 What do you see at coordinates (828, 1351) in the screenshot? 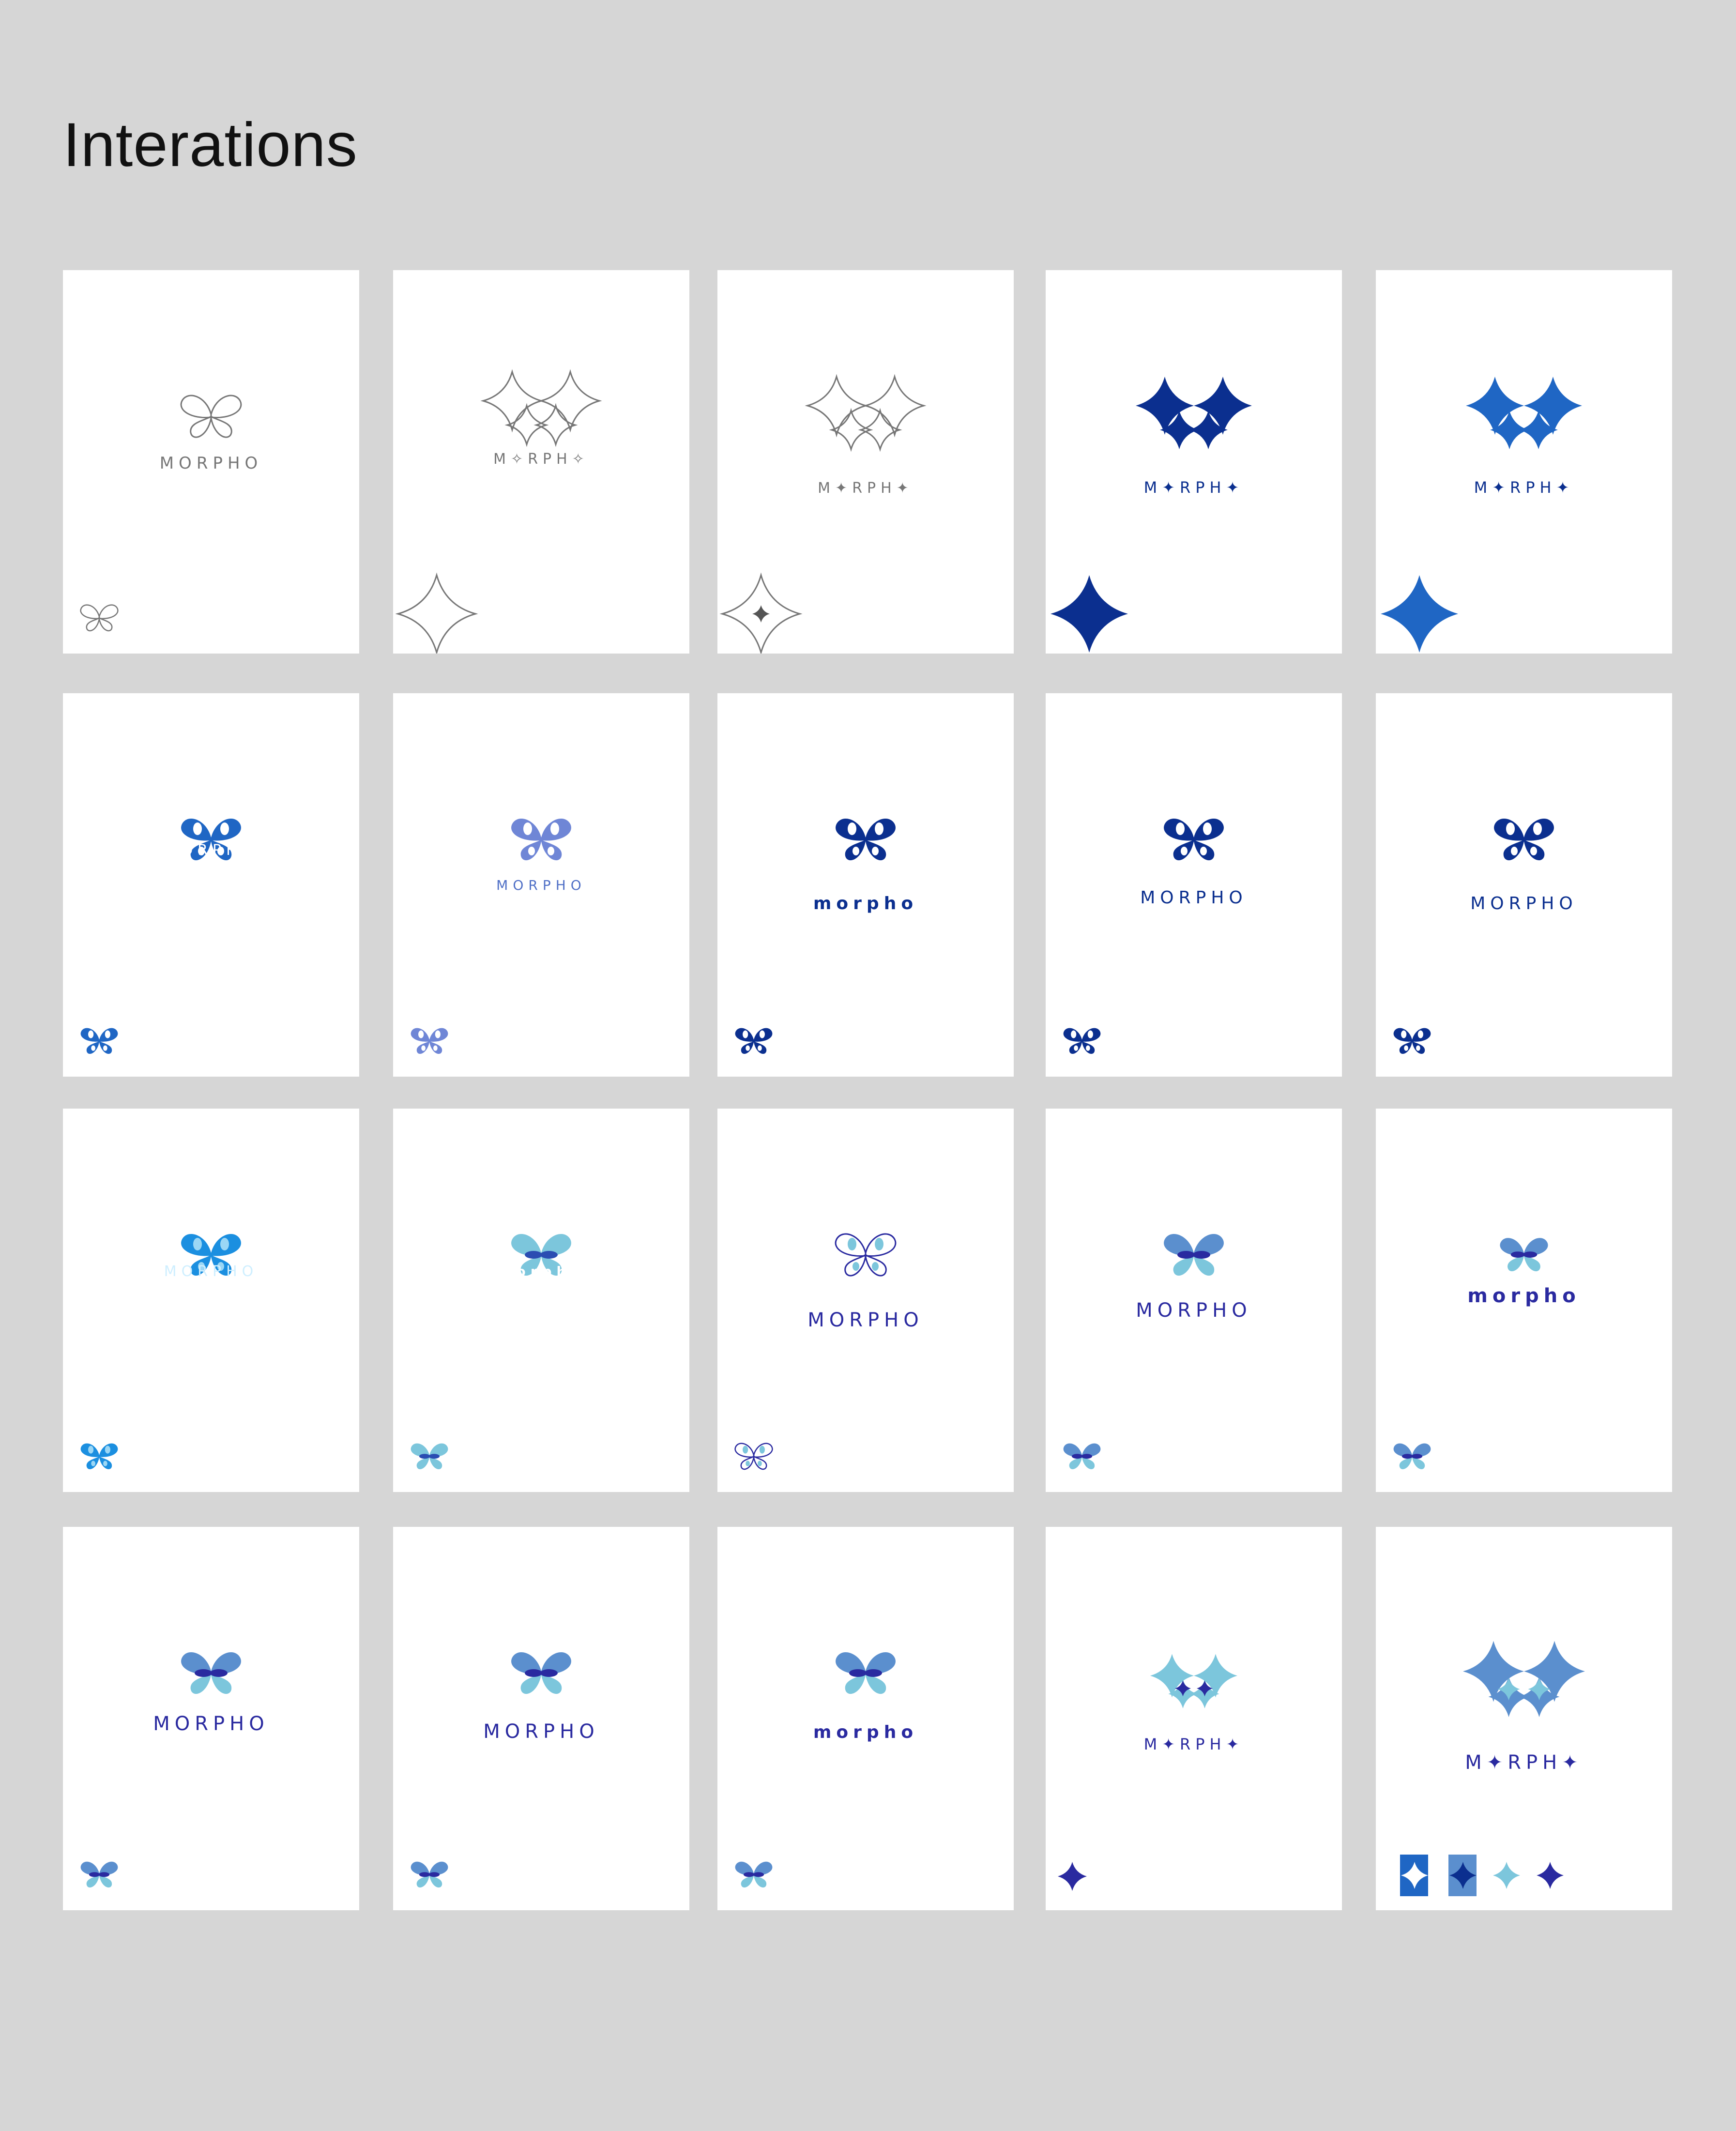
I see `butterfly-outline-blue-icon: MORPHO` at bounding box center [828, 1351].